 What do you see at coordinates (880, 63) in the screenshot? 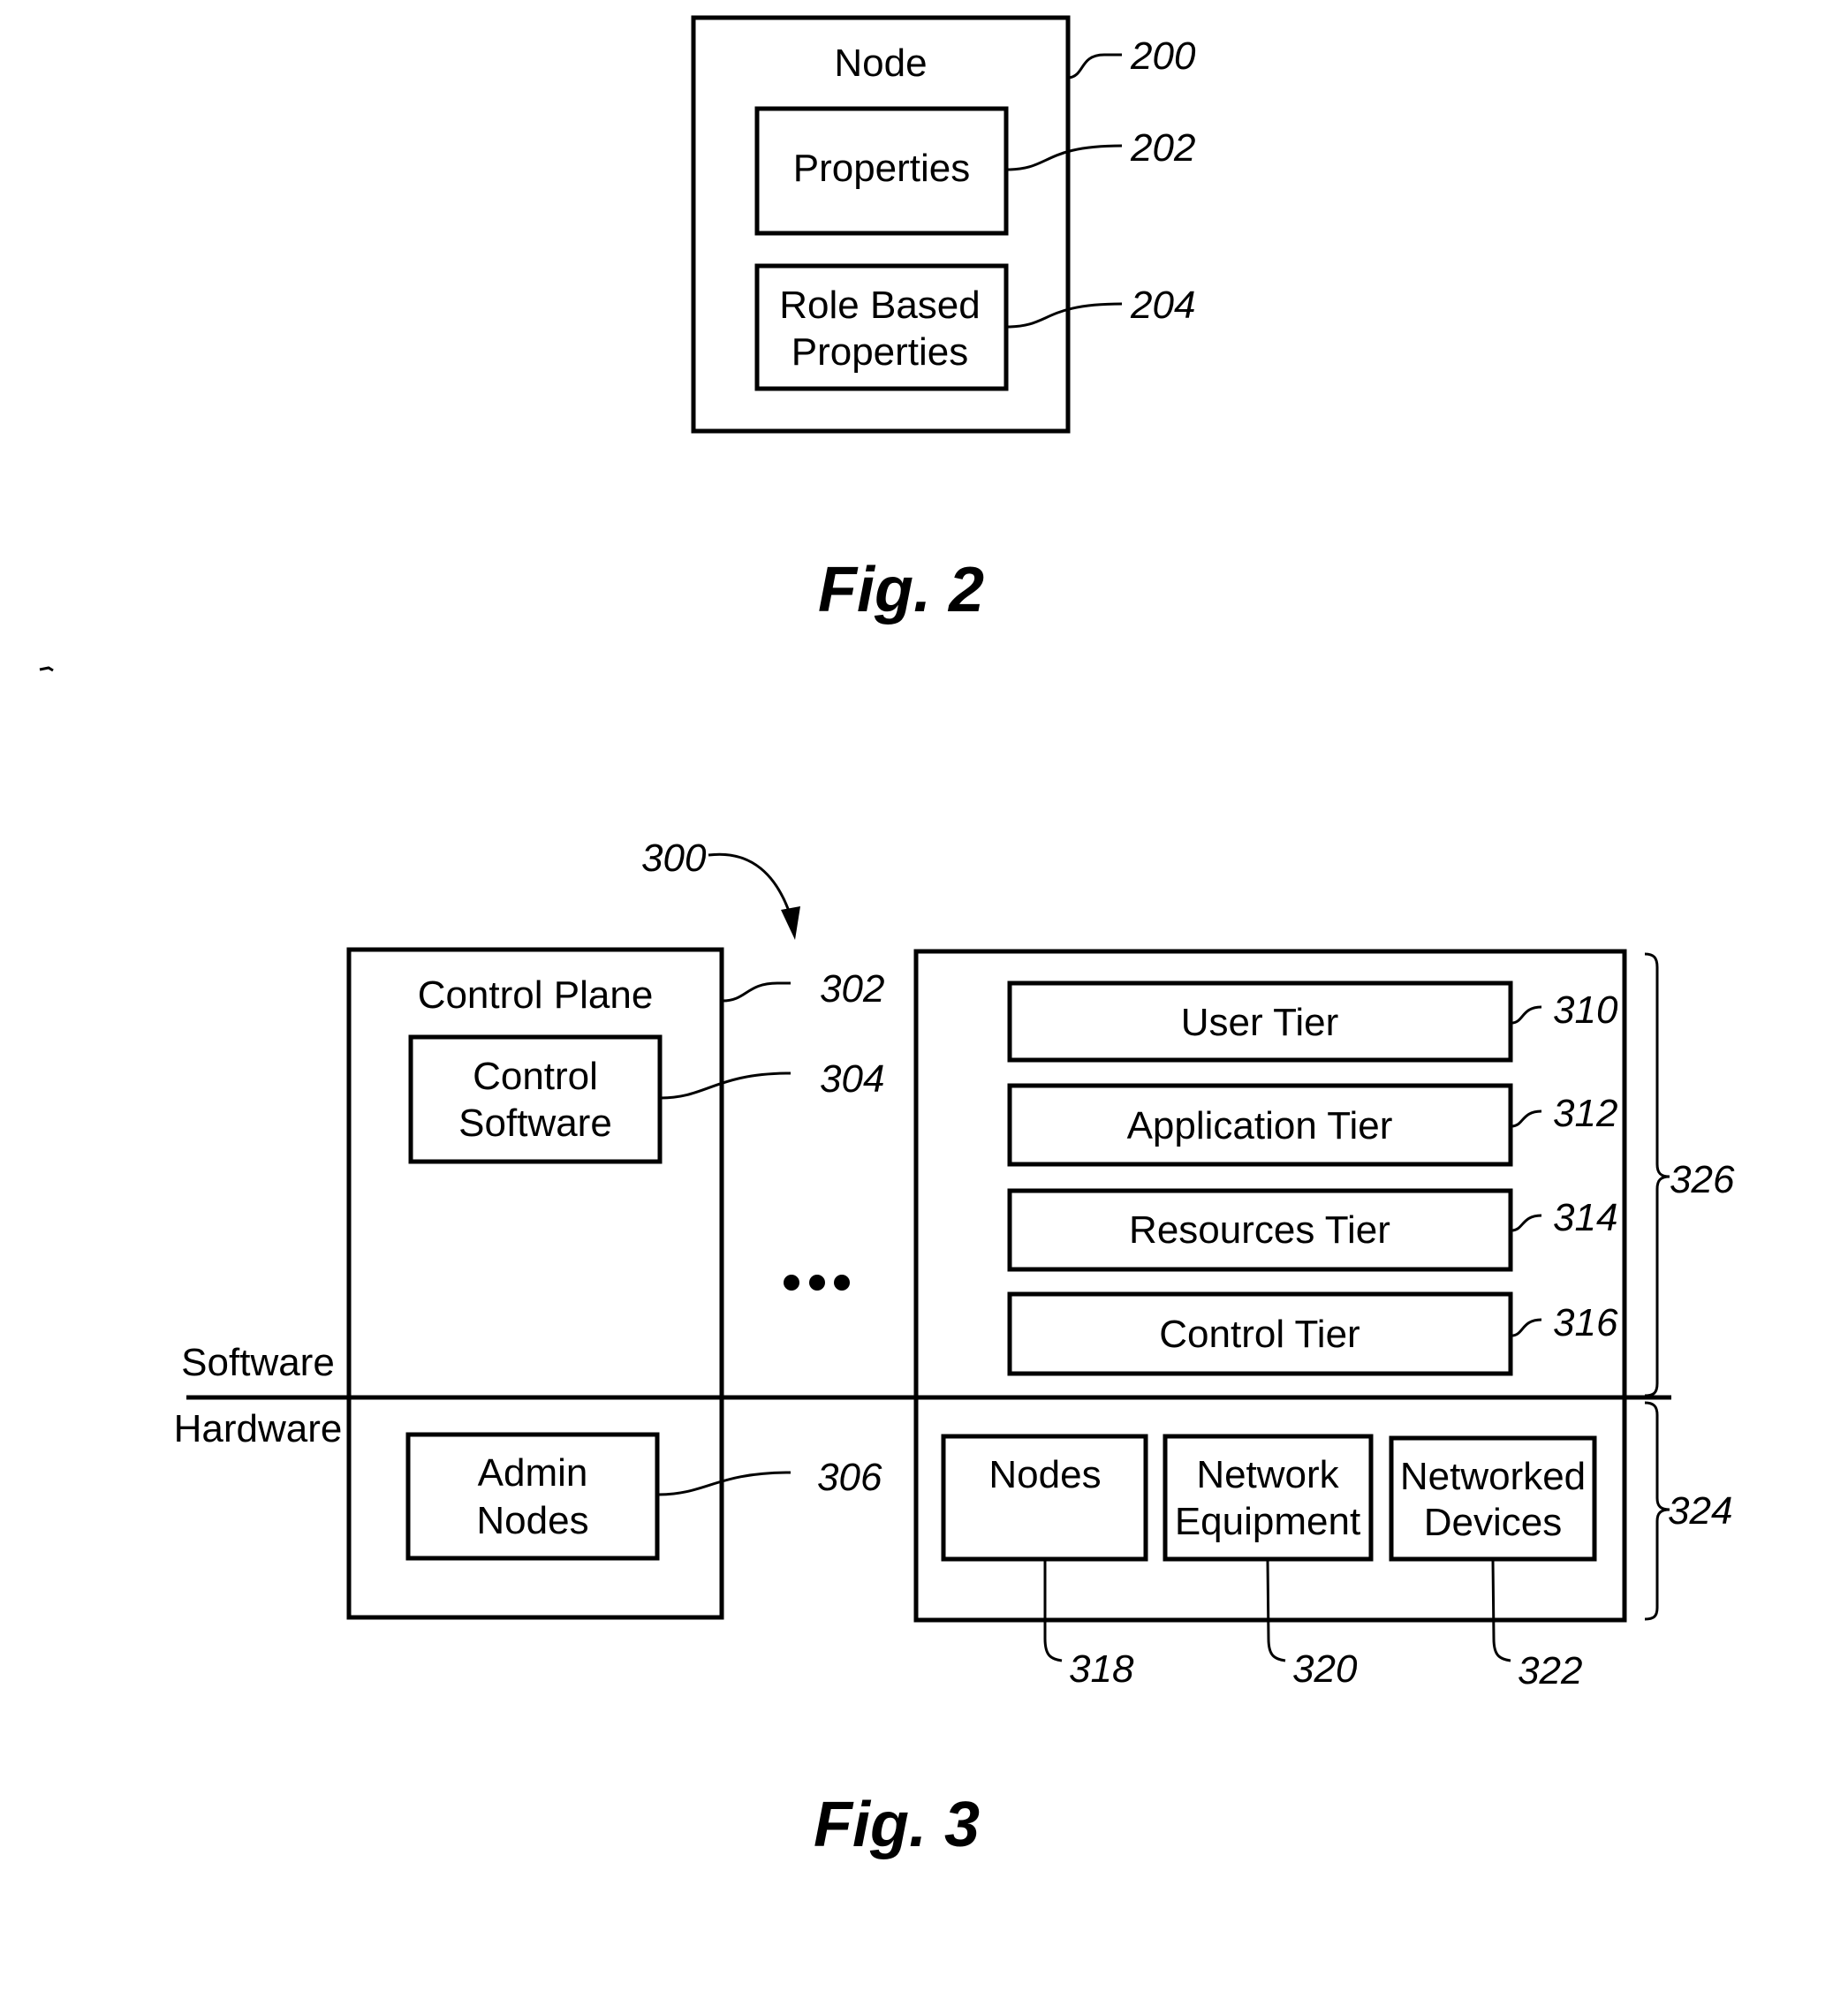
I see `node-label: Node` at bounding box center [880, 63].